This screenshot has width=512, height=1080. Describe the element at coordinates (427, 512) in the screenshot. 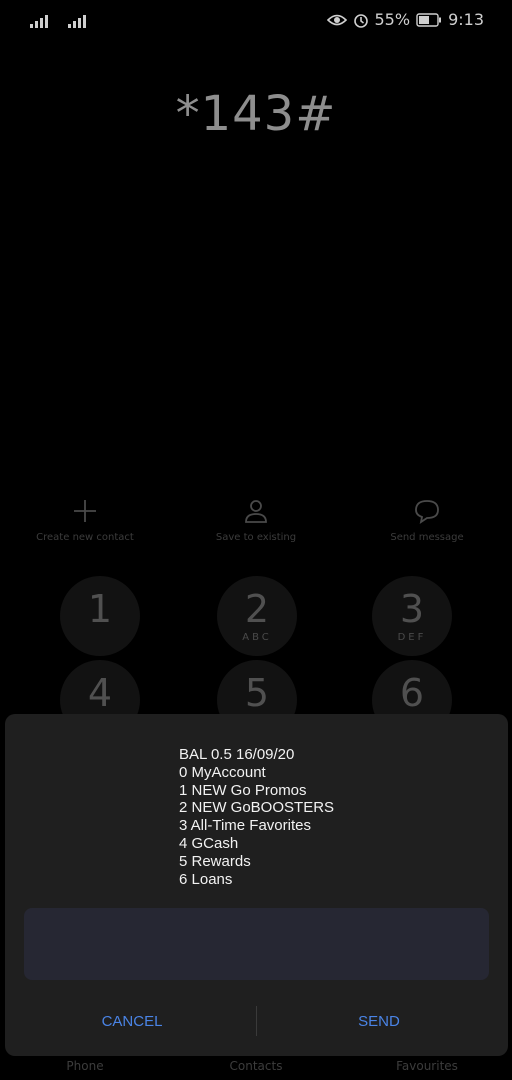

I see `message-icon` at that location.